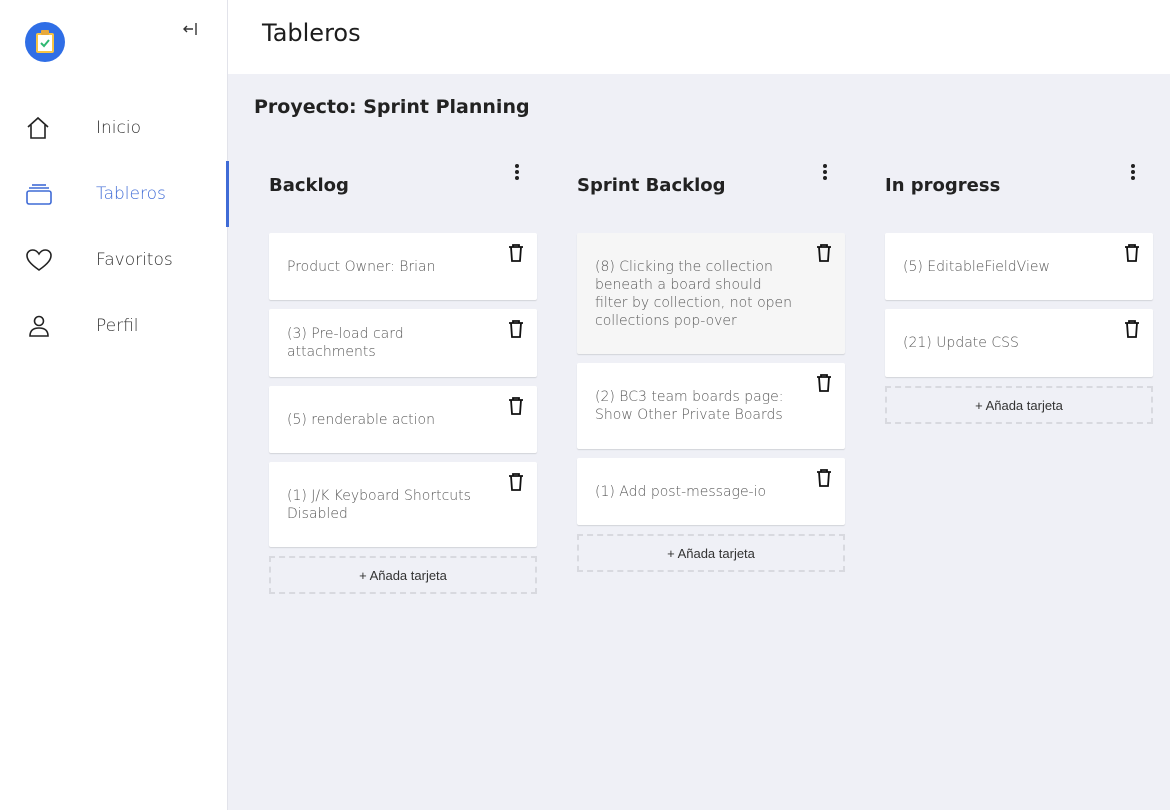 The width and height of the screenshot is (1170, 810). What do you see at coordinates (39, 194) in the screenshot?
I see `boards-icon` at bounding box center [39, 194].